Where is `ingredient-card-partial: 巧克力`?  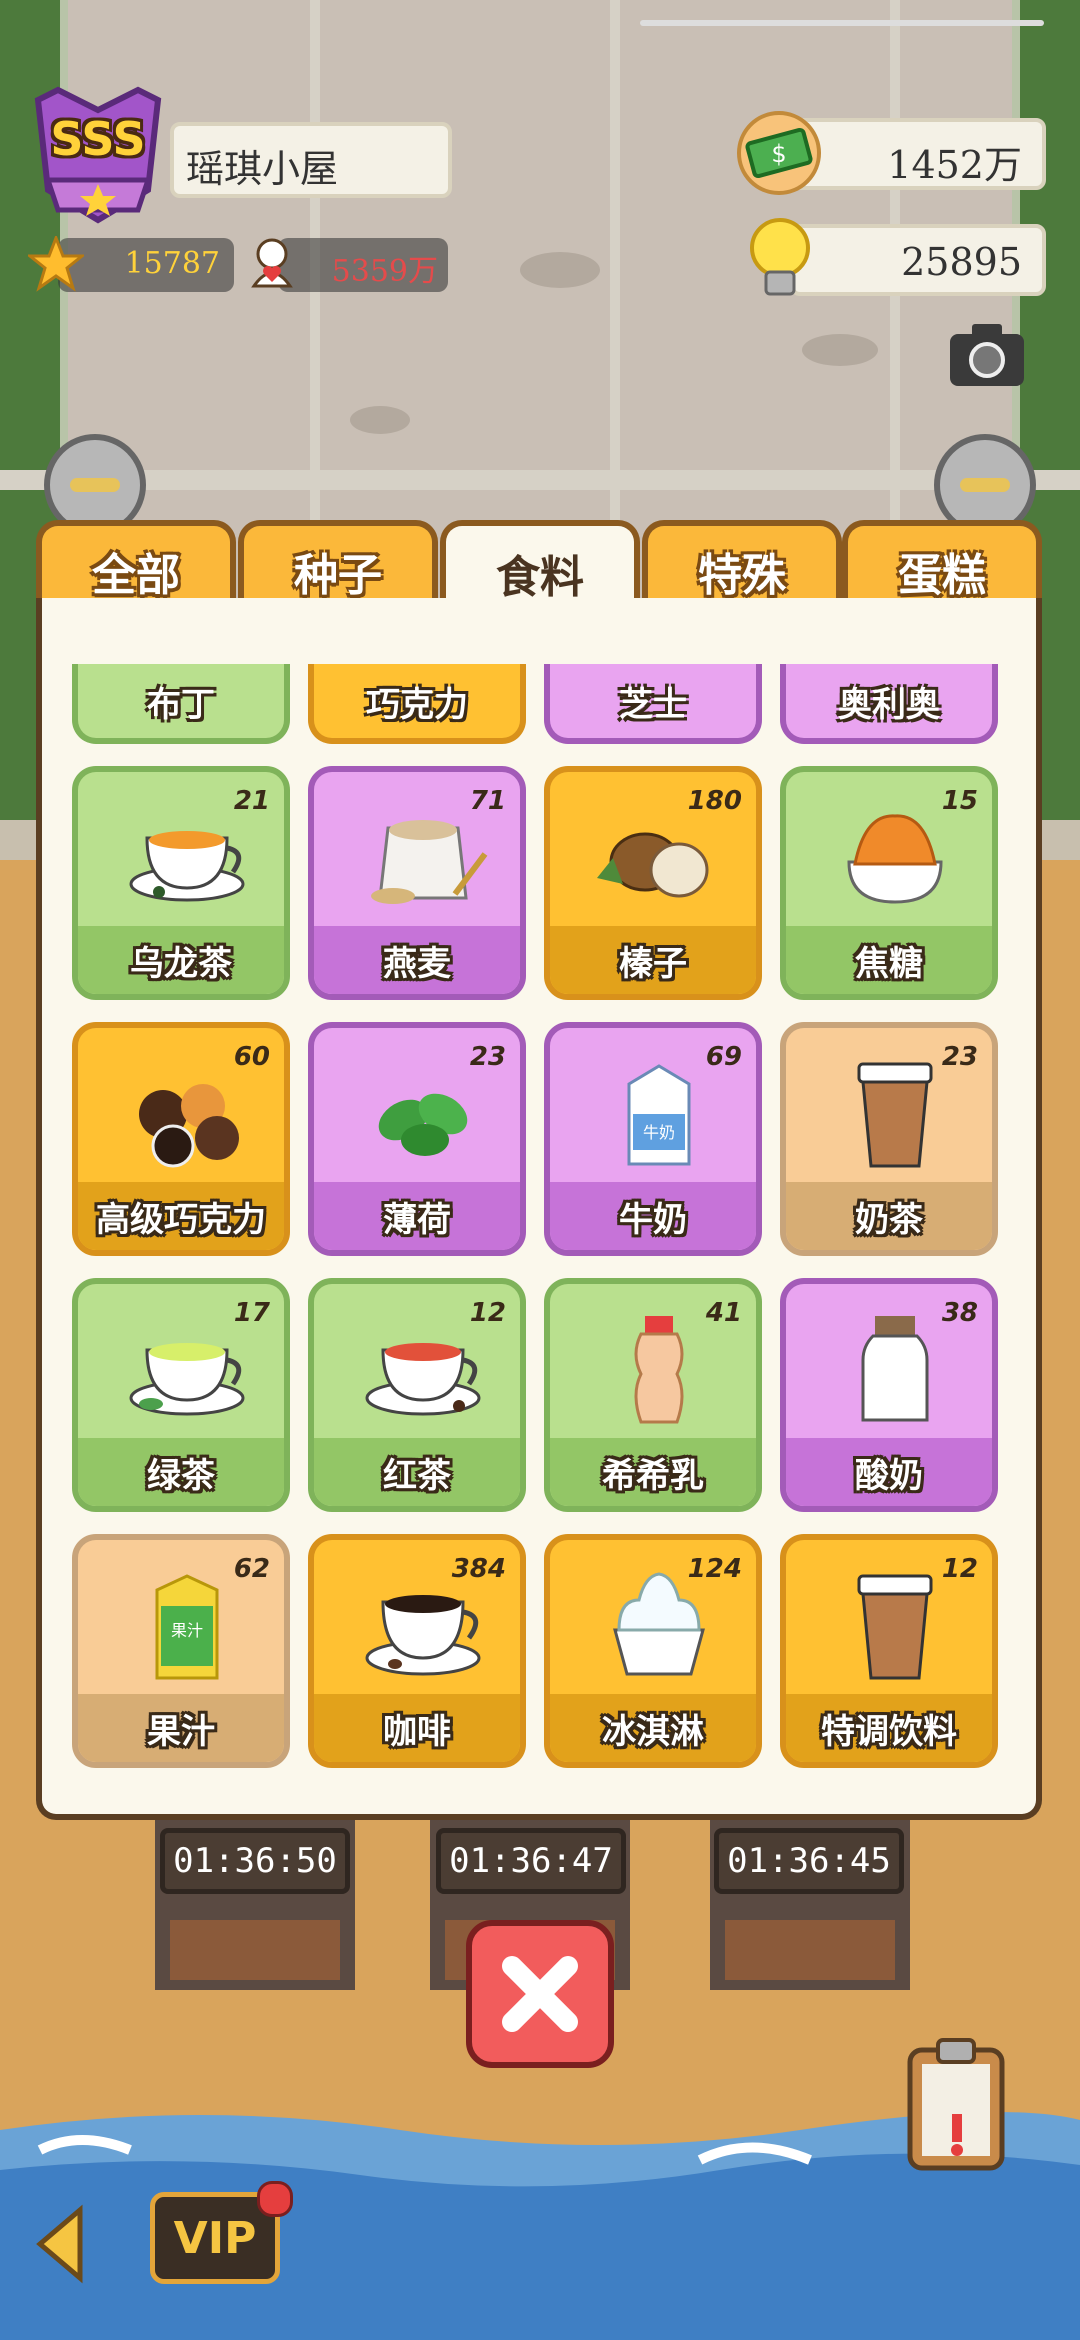 ingredient-card-partial: 巧克力 is located at coordinates (417, 704).